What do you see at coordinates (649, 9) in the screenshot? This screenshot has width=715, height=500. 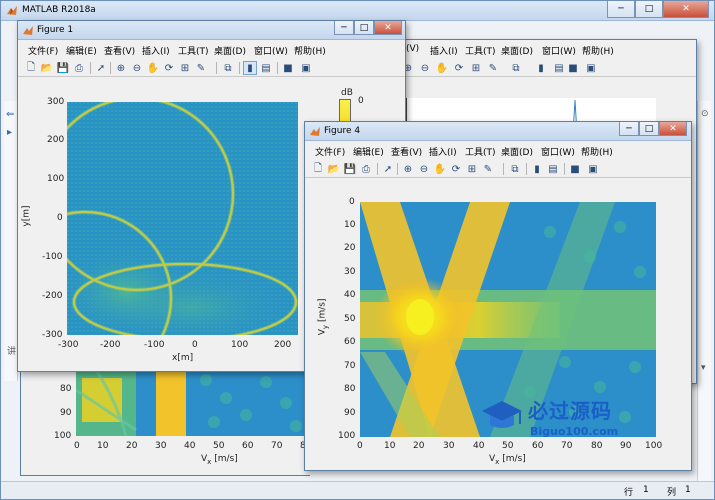 I see `main-maximize-button: □` at bounding box center [649, 9].